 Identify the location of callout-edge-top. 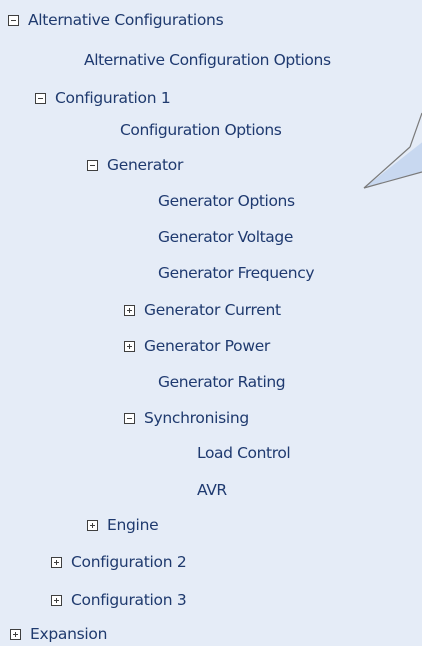
(415, 130).